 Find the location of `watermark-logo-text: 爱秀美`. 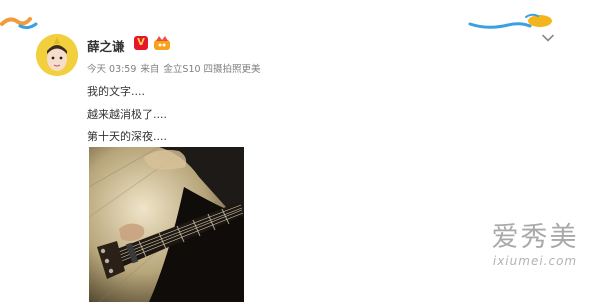

watermark-logo-text: 爱秀美 is located at coordinates (535, 237).